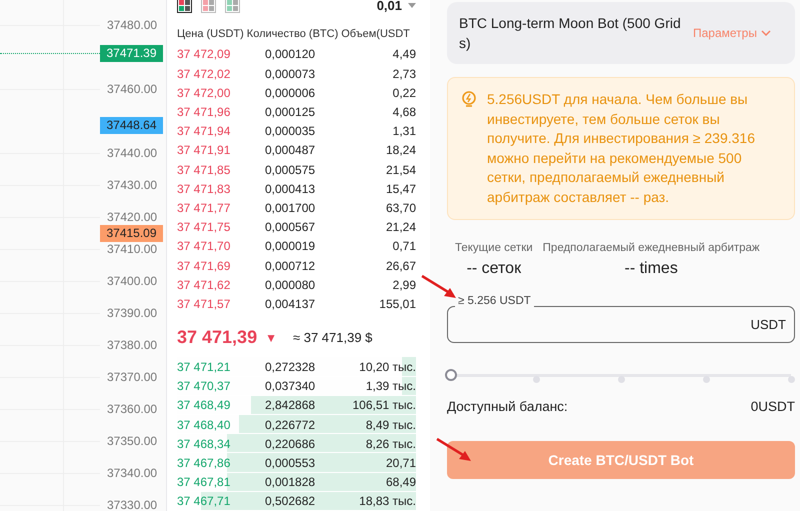 Image resolution: width=800 pixels, height=511 pixels. What do you see at coordinates (621, 148) in the screenshot?
I see `tip-text: 5.256USDT для начала. Чем больше вы инвестируете, тем больше сеток вы получите. Для инвестирования ≥ 239.316 можно перейти на рекомендуемые 500 сетки, предполагаемый ежедневный арбитраж составляет -- раз.` at bounding box center [621, 148].